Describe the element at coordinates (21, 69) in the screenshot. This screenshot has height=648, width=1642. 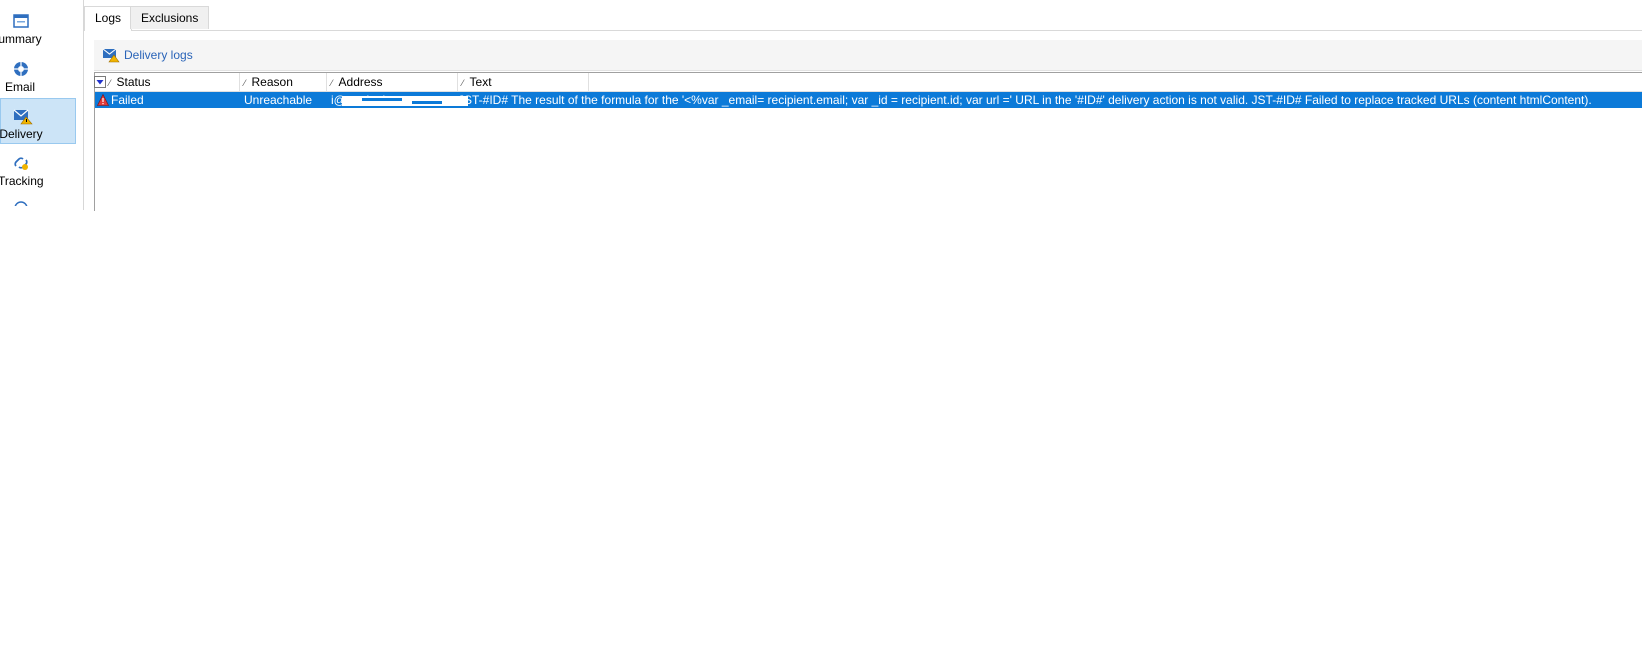
I see `email-icon` at that location.